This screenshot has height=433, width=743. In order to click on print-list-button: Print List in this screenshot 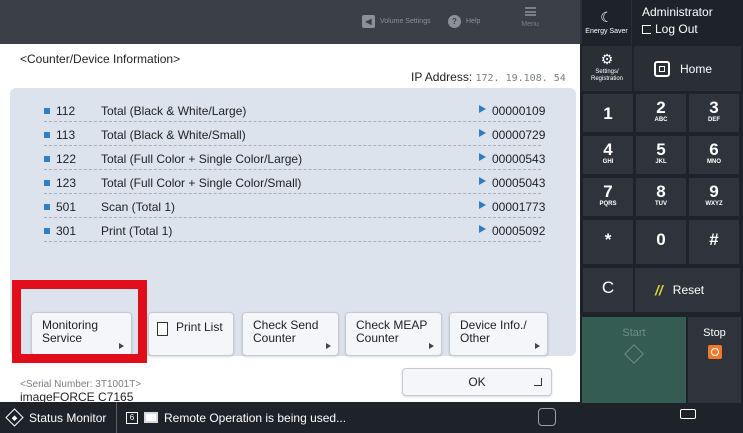, I will do `click(191, 334)`.